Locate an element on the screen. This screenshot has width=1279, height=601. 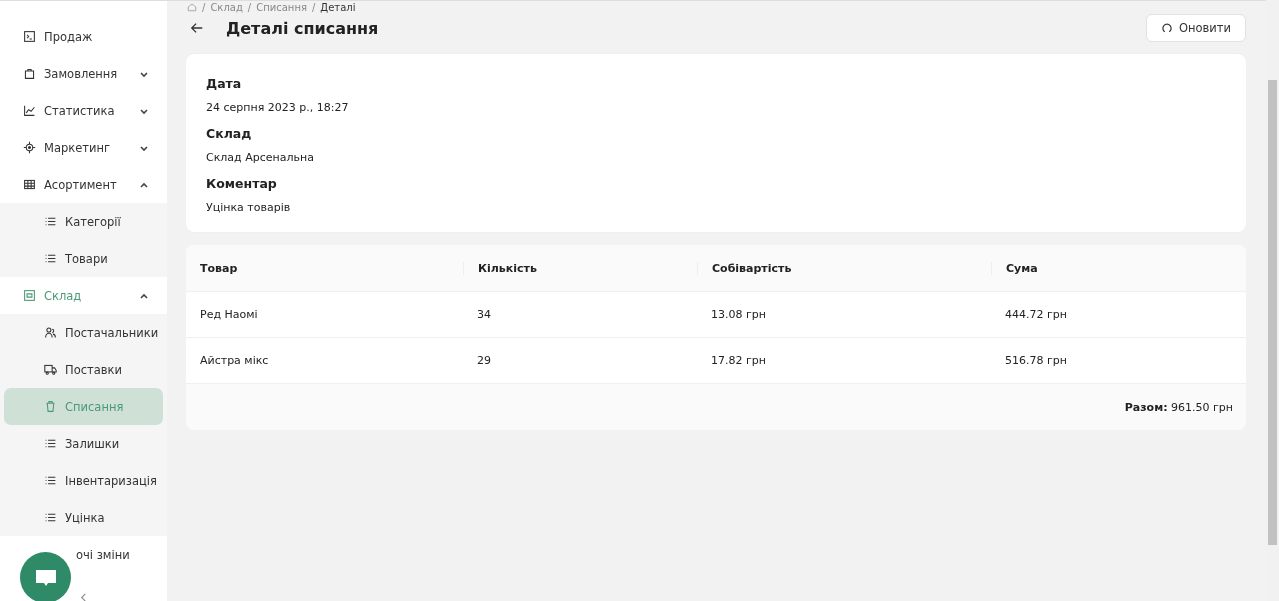
table-cell-text: 13.08 грн is located at coordinates (738, 314).